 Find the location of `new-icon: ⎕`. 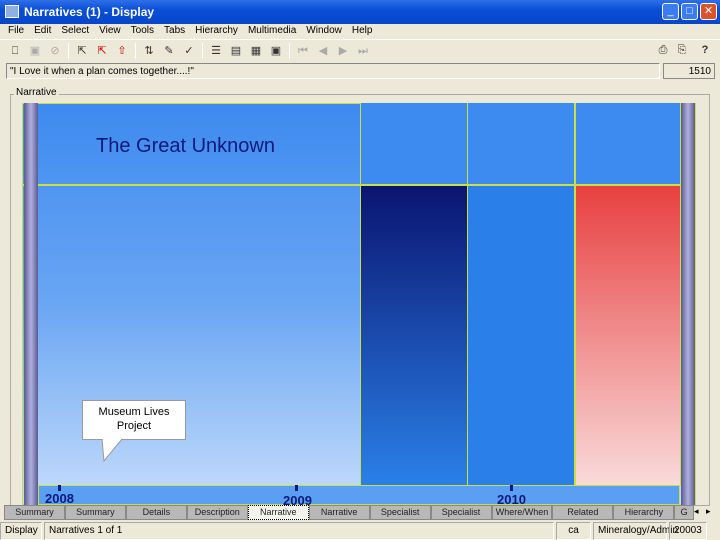

new-icon: ⎕ is located at coordinates (15, 51).